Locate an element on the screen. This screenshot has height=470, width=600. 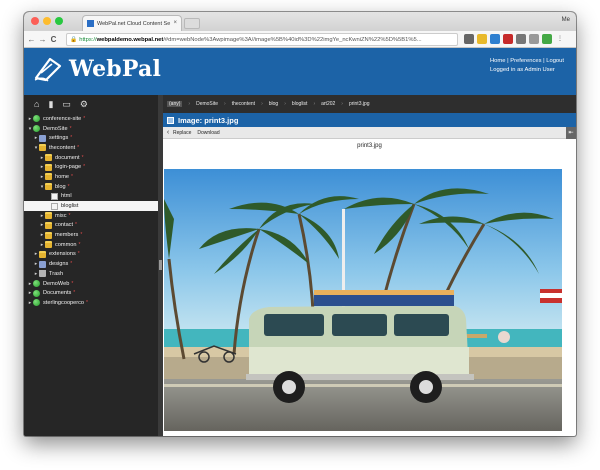
trash-icon is located at coordinates (42, 274).